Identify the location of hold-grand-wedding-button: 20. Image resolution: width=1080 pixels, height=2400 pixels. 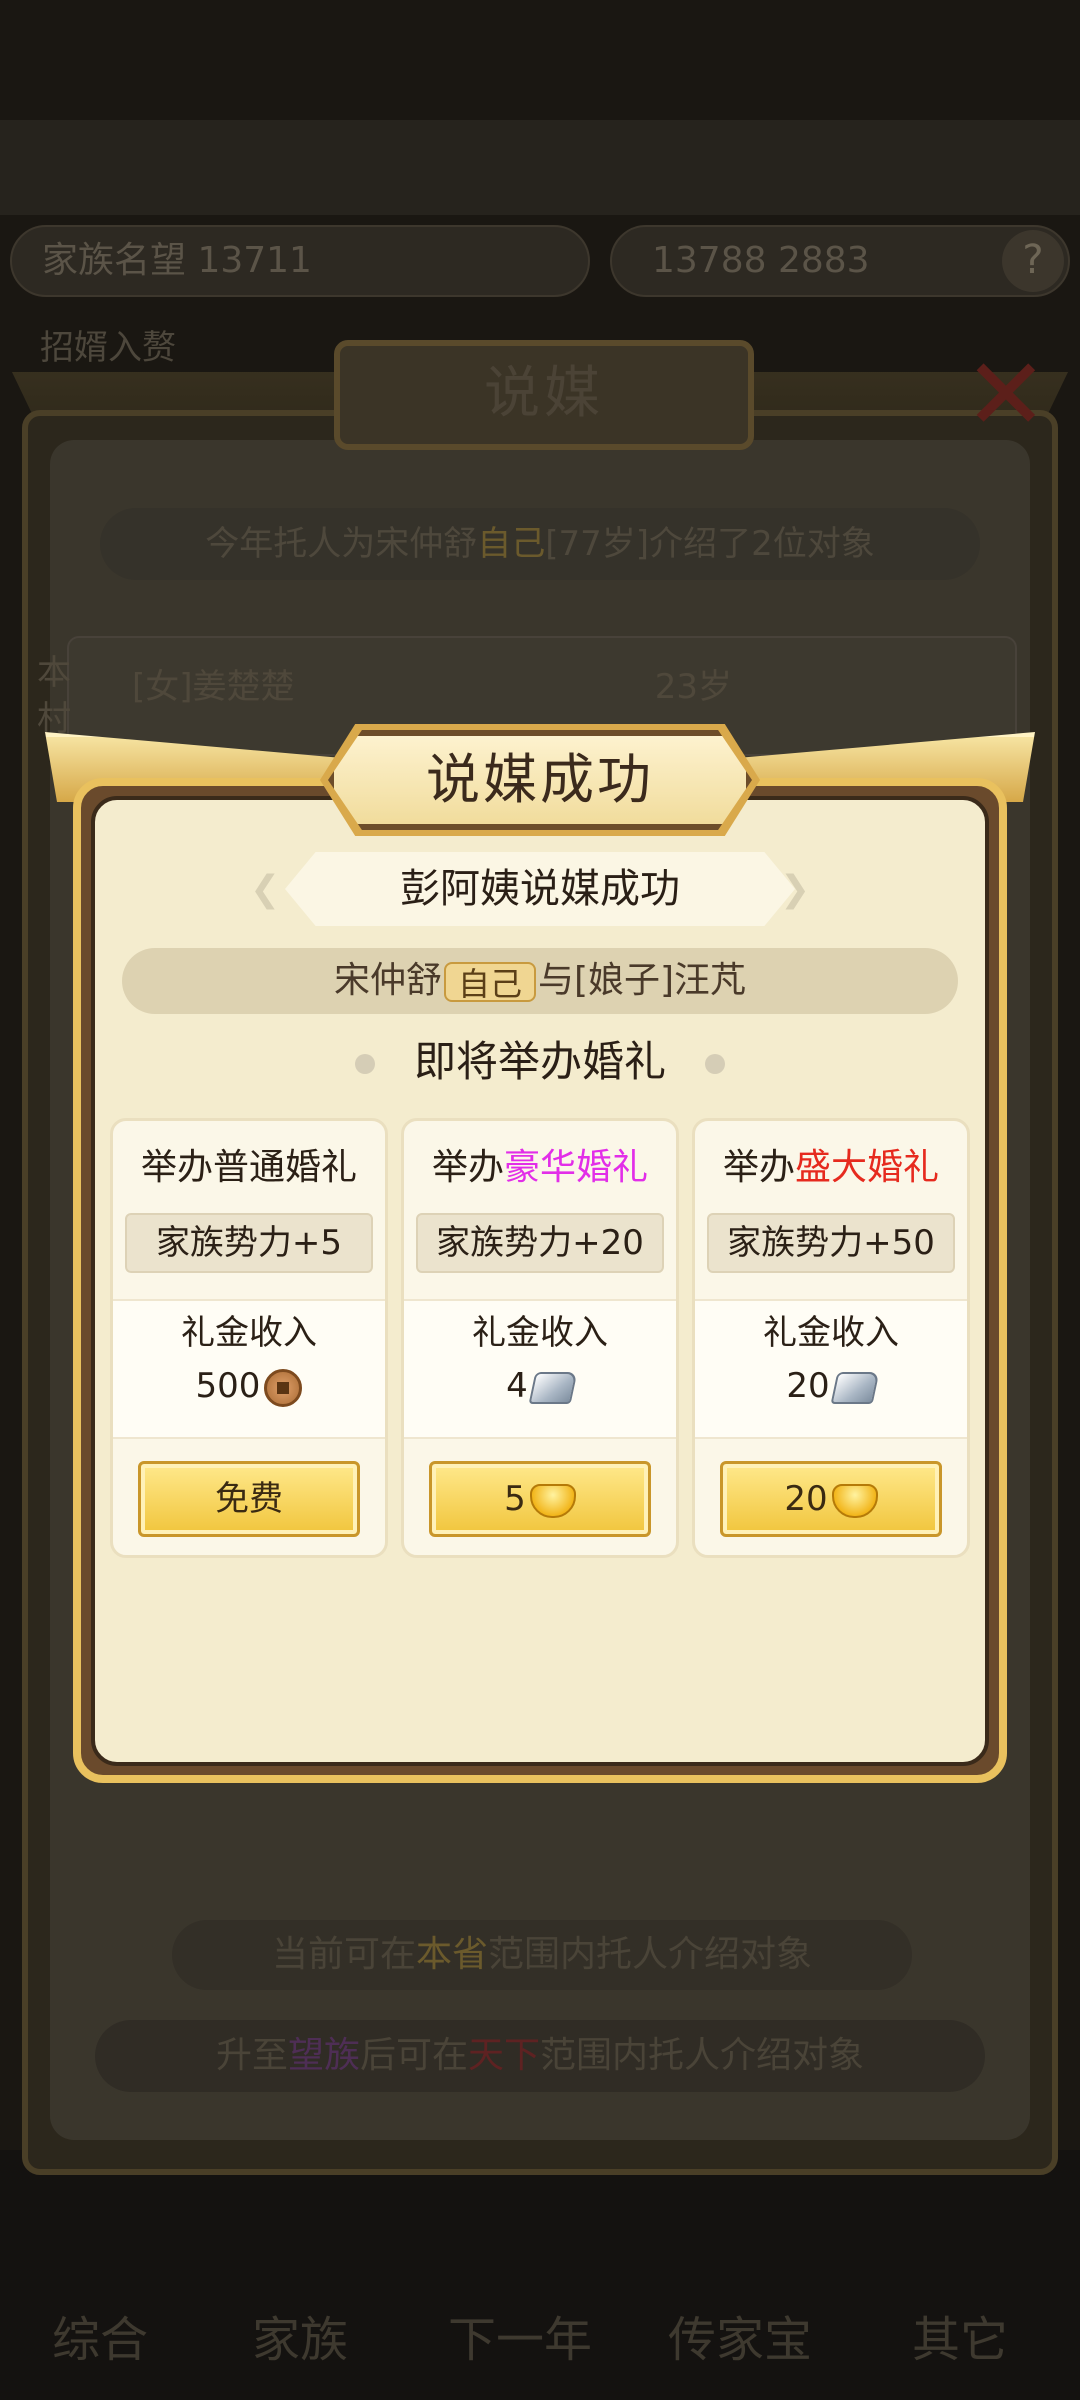
(831, 1499).